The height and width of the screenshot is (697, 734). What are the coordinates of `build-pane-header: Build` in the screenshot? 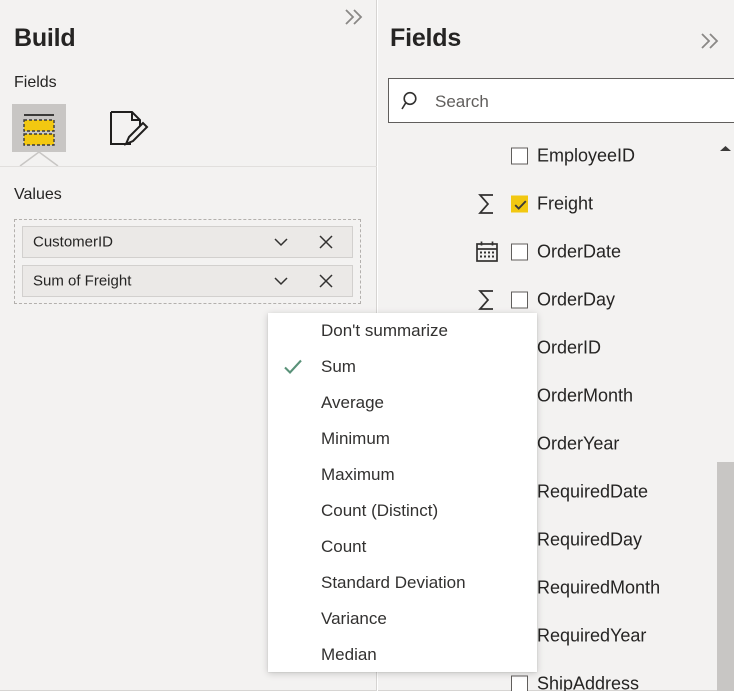 It's located at (184, 42).